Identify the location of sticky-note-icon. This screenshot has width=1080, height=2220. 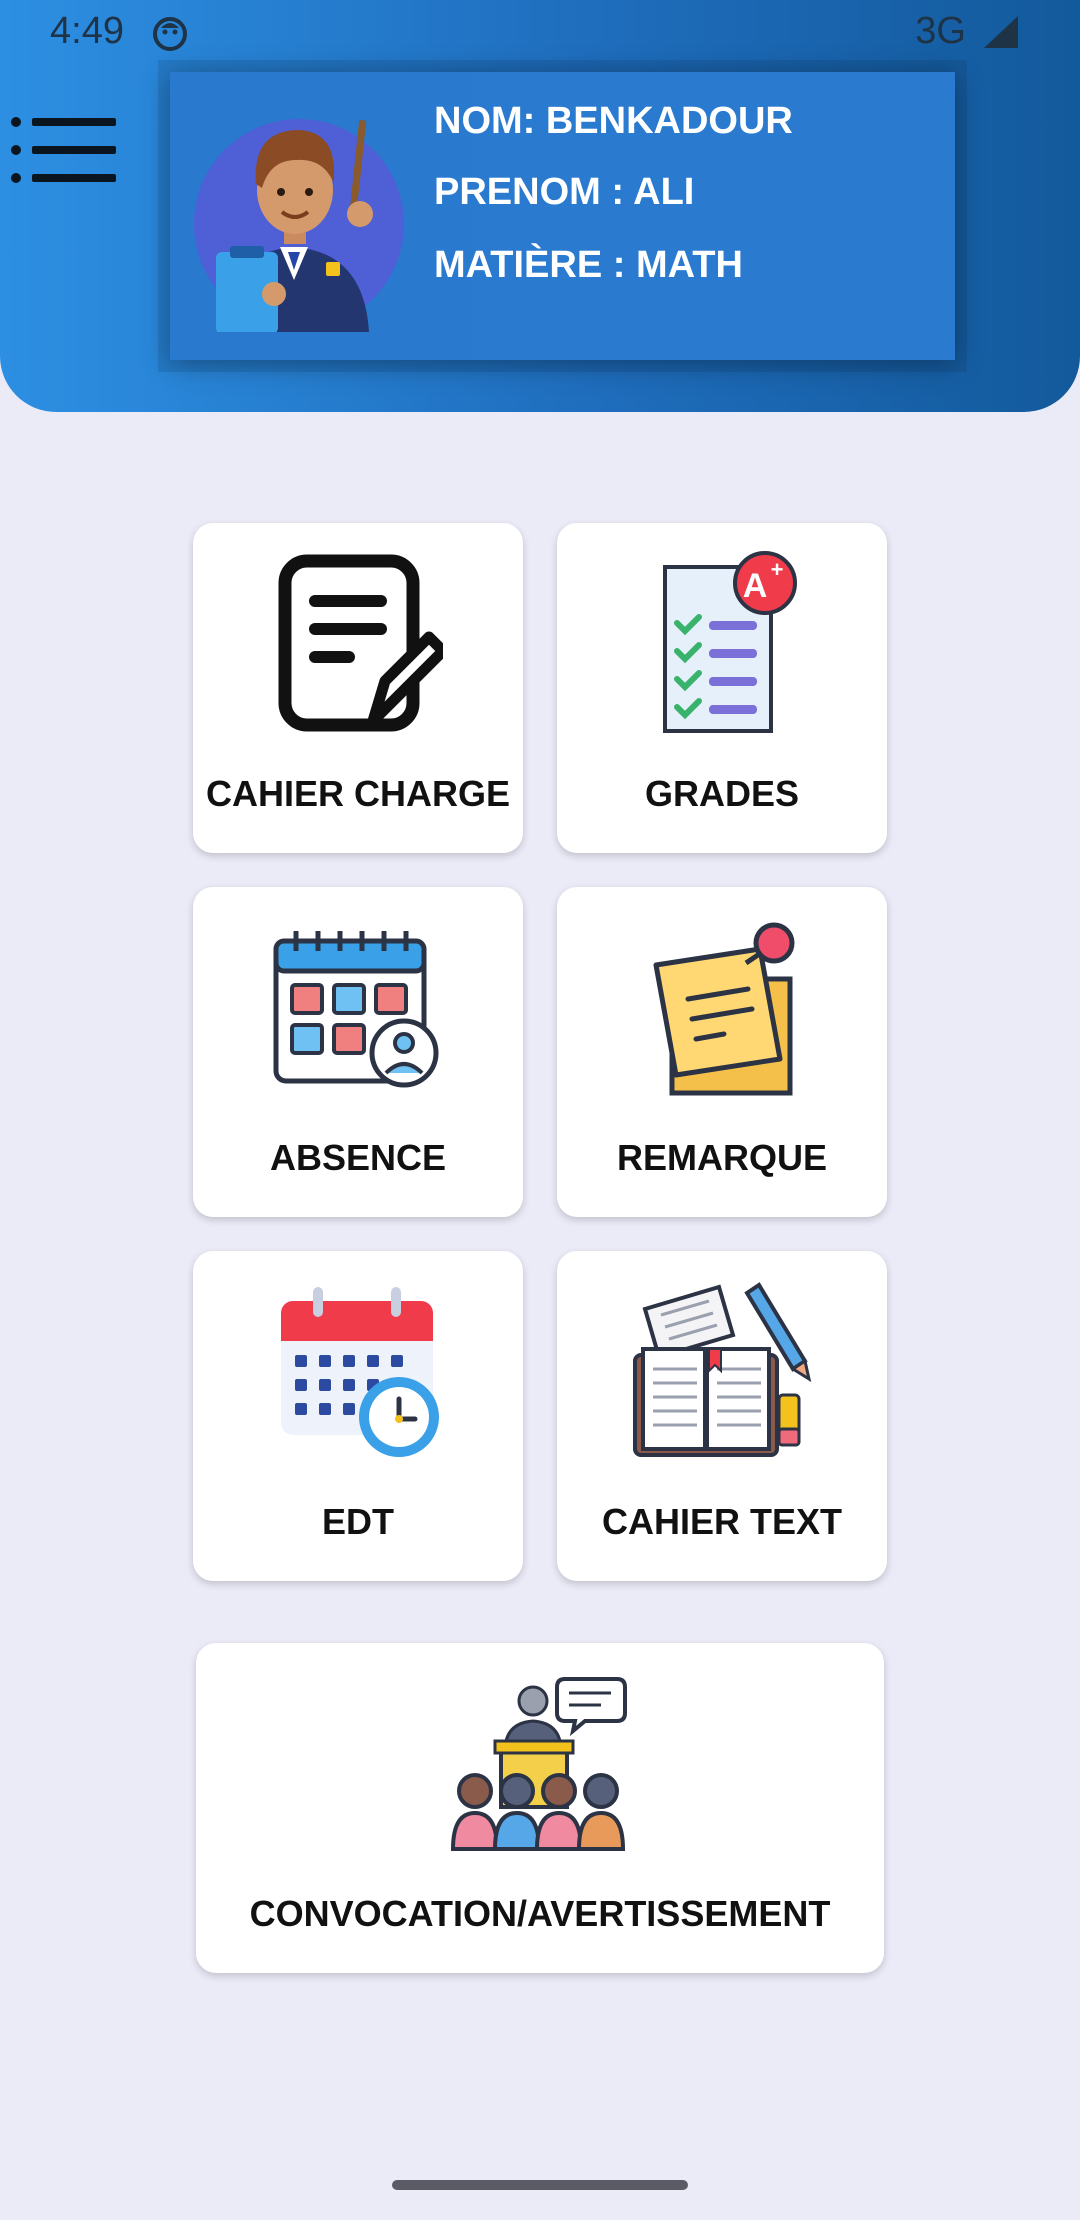
(724, 1009).